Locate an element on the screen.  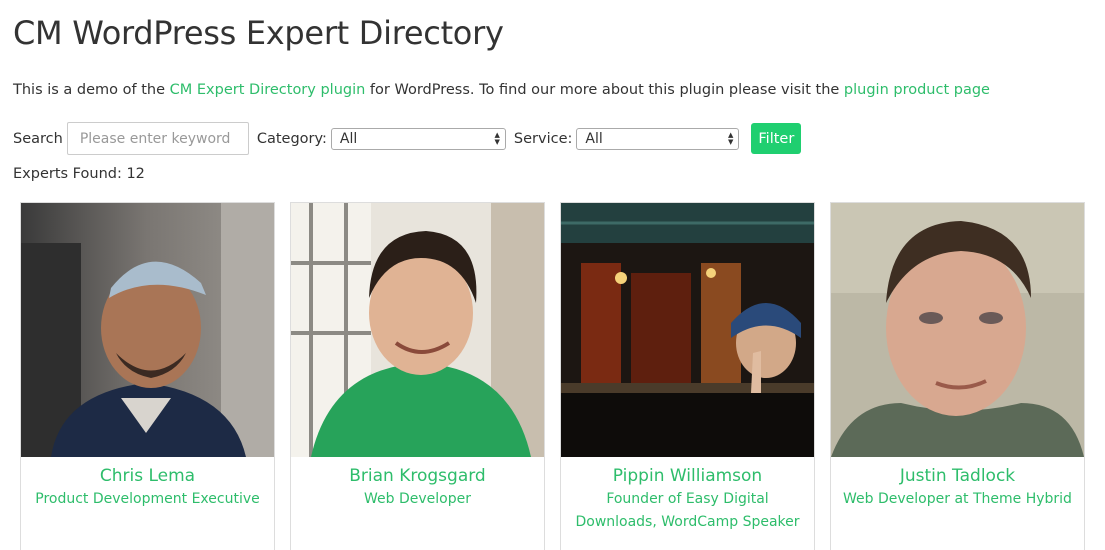
category-select: All ▲ ▼ is located at coordinates (418, 138).